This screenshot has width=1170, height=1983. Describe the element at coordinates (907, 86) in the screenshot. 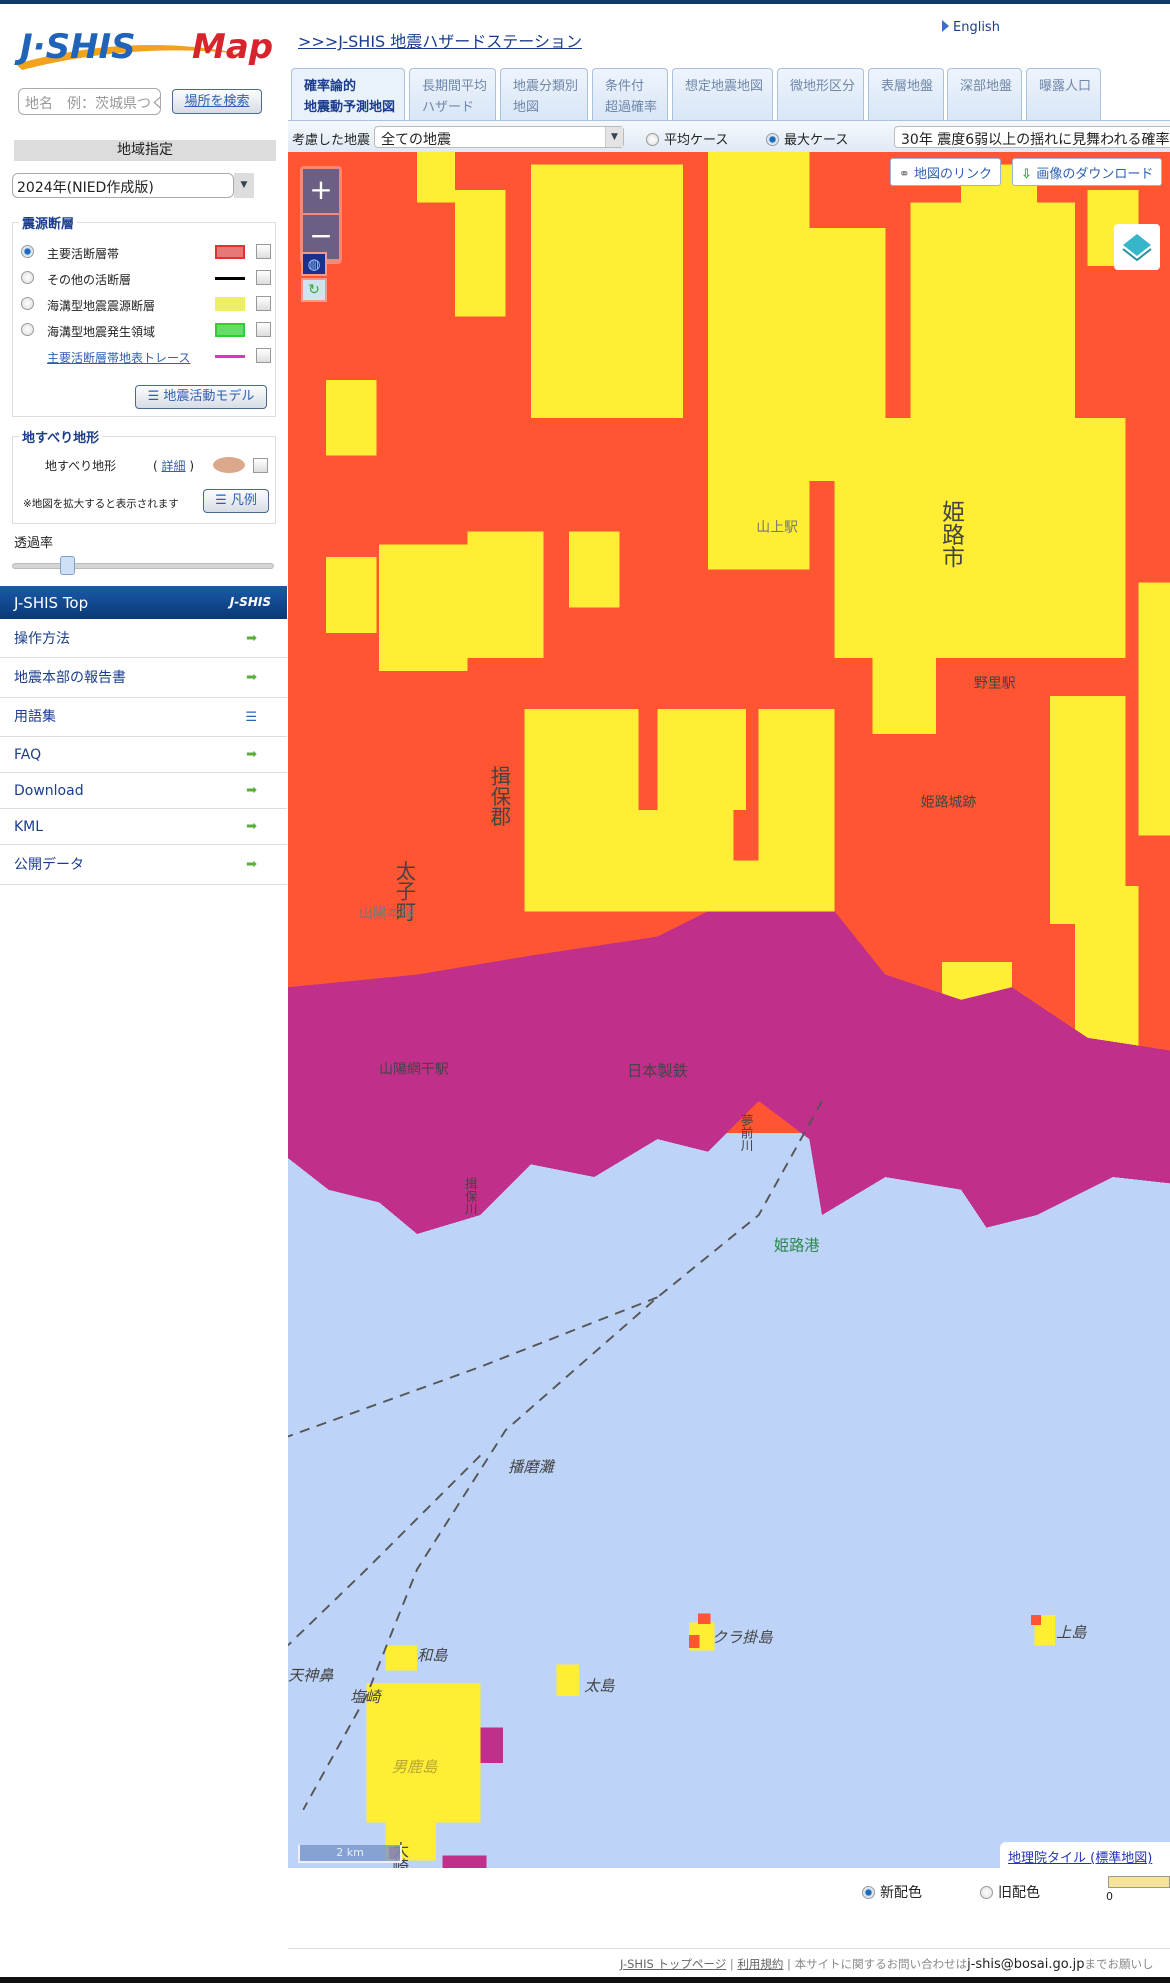

I see `tab-label: 表層地盤` at that location.